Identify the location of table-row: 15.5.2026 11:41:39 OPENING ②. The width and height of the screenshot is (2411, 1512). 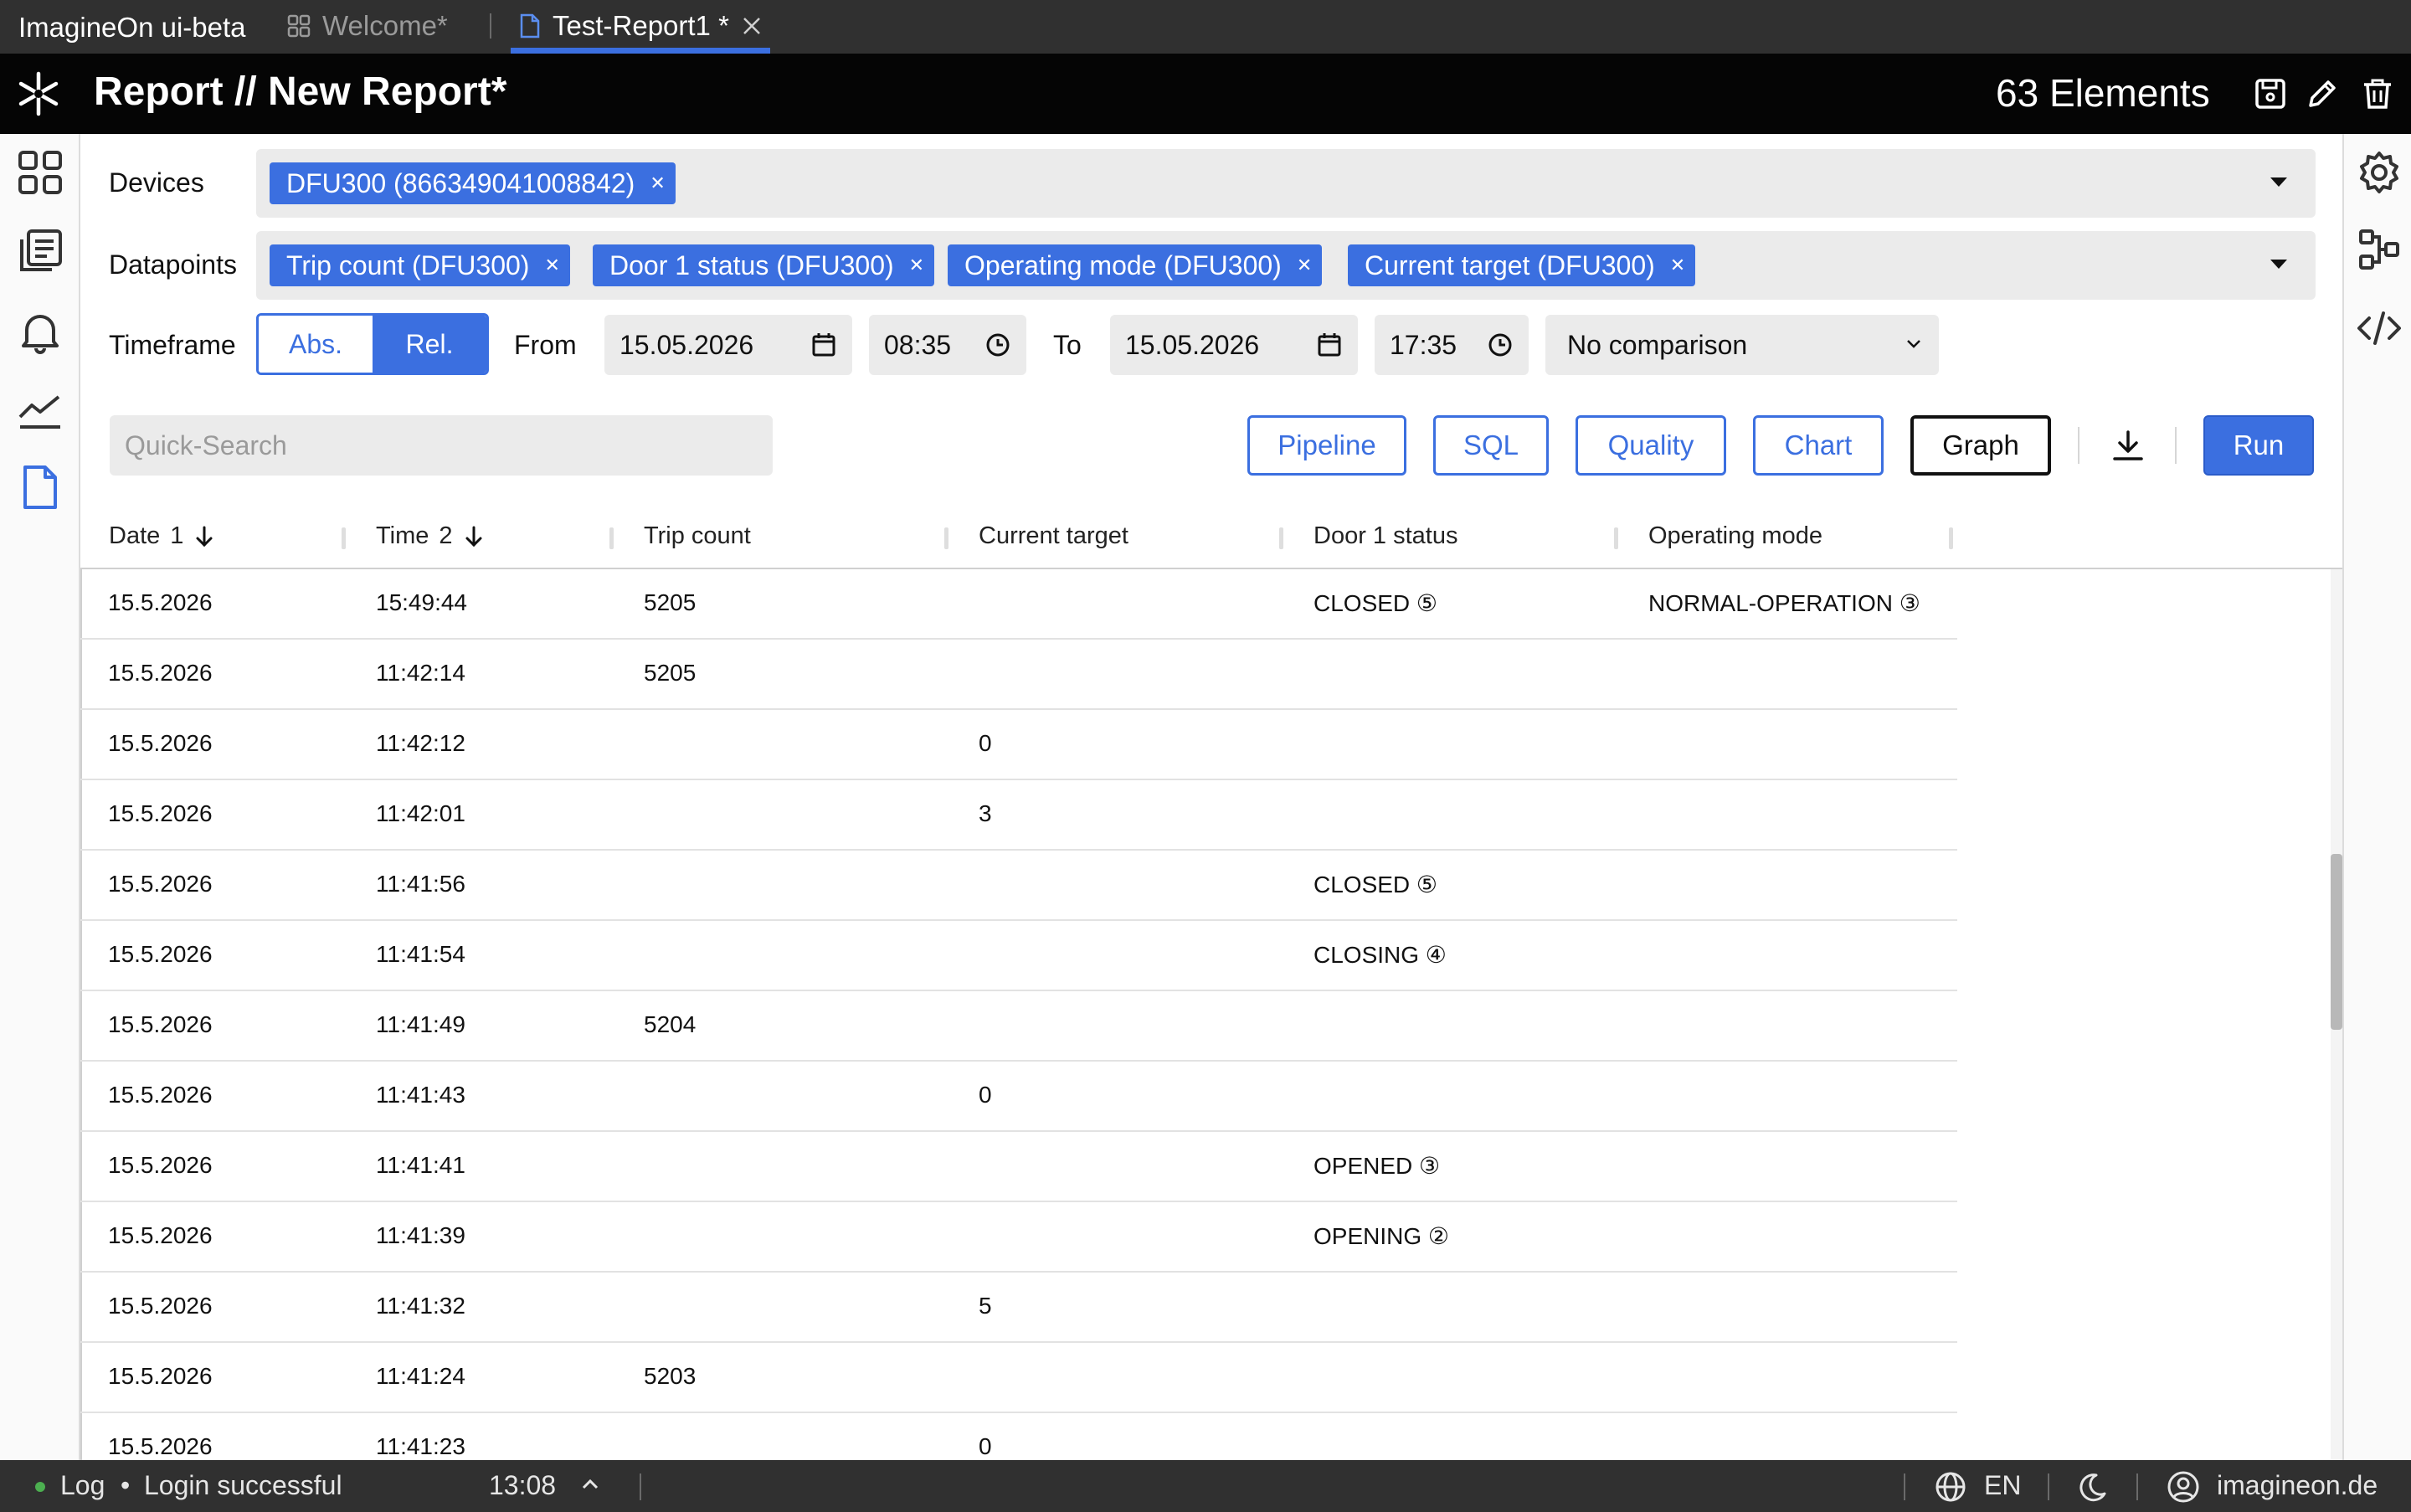
(1018, 1237).